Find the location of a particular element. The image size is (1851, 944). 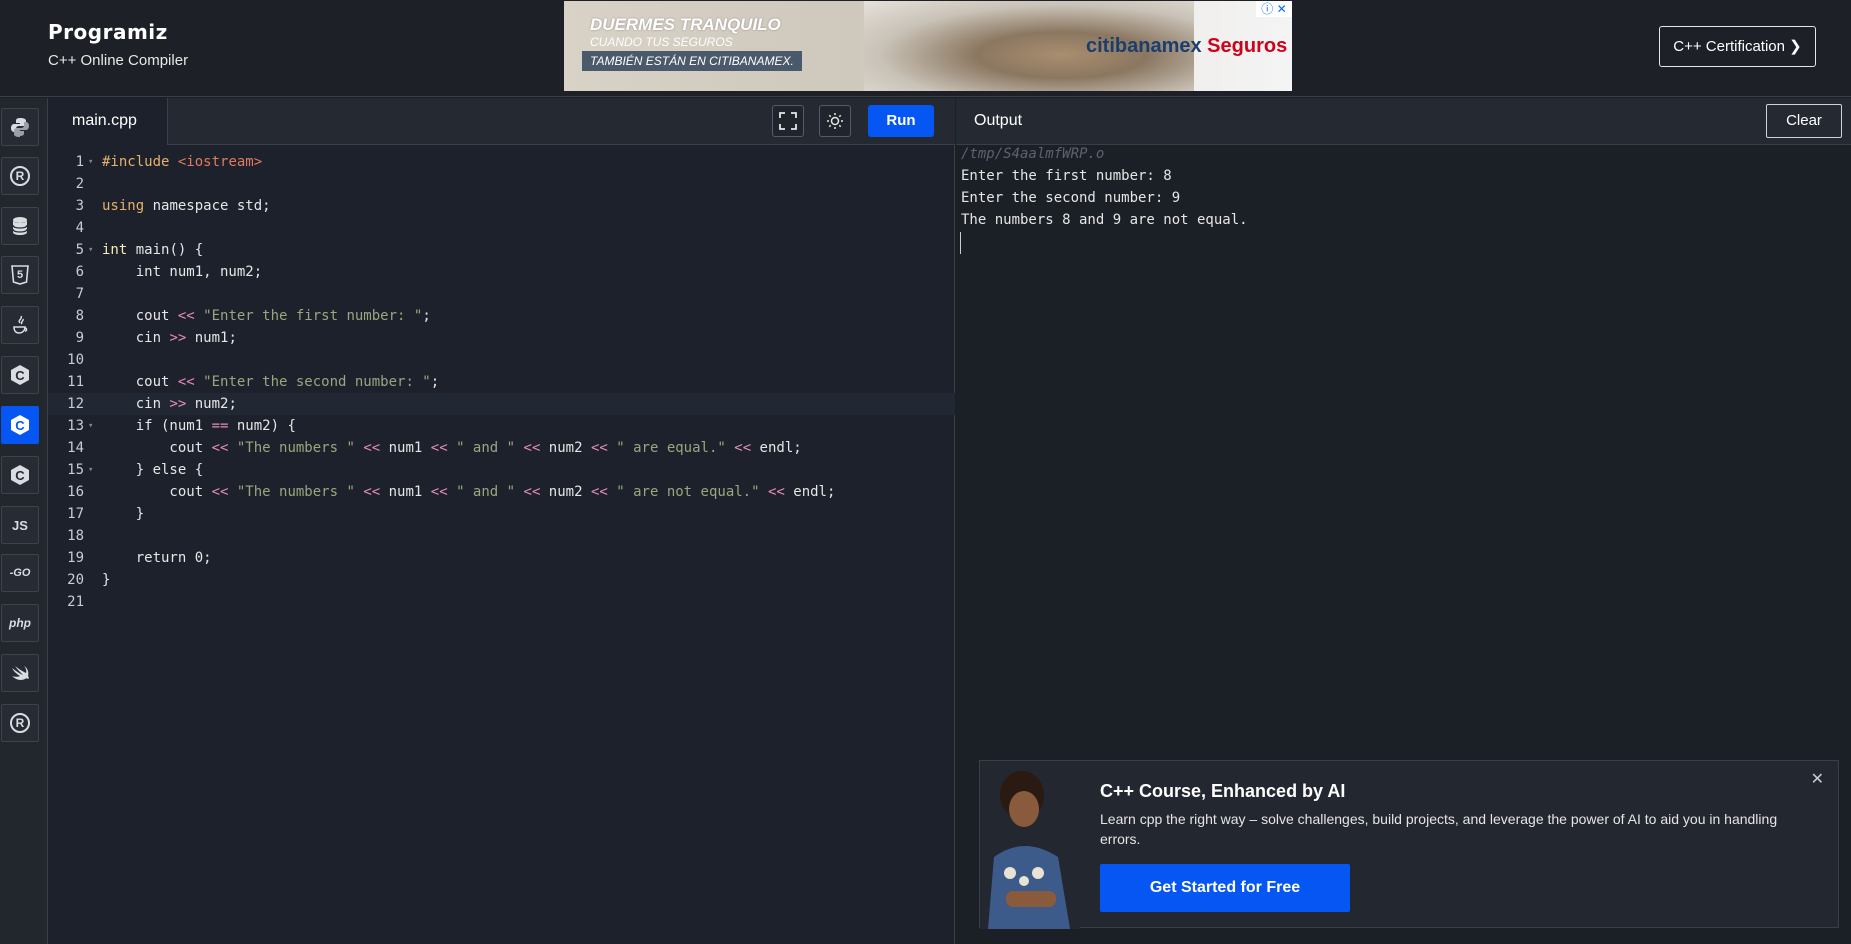

code-line: 21 is located at coordinates (501, 602).